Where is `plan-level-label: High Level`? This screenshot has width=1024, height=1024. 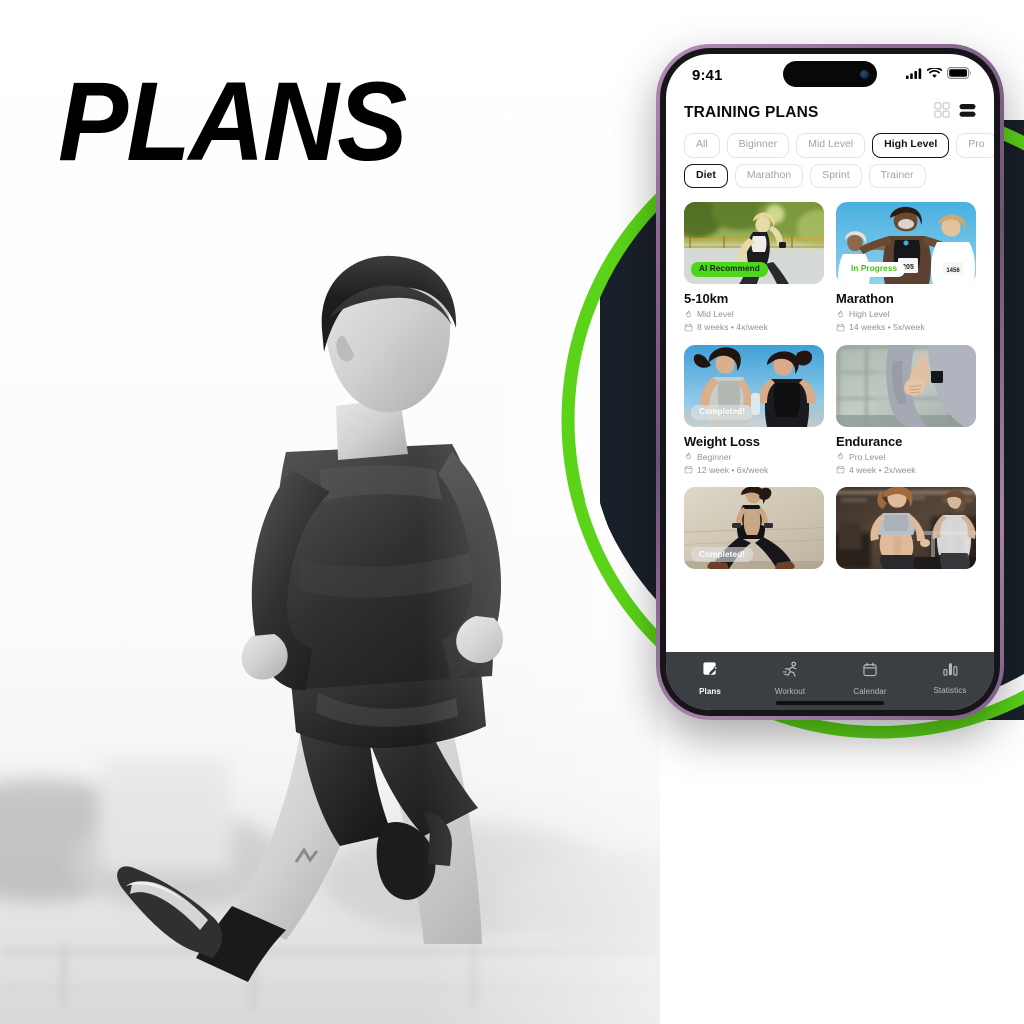
plan-level-label: High Level is located at coordinates (869, 314).